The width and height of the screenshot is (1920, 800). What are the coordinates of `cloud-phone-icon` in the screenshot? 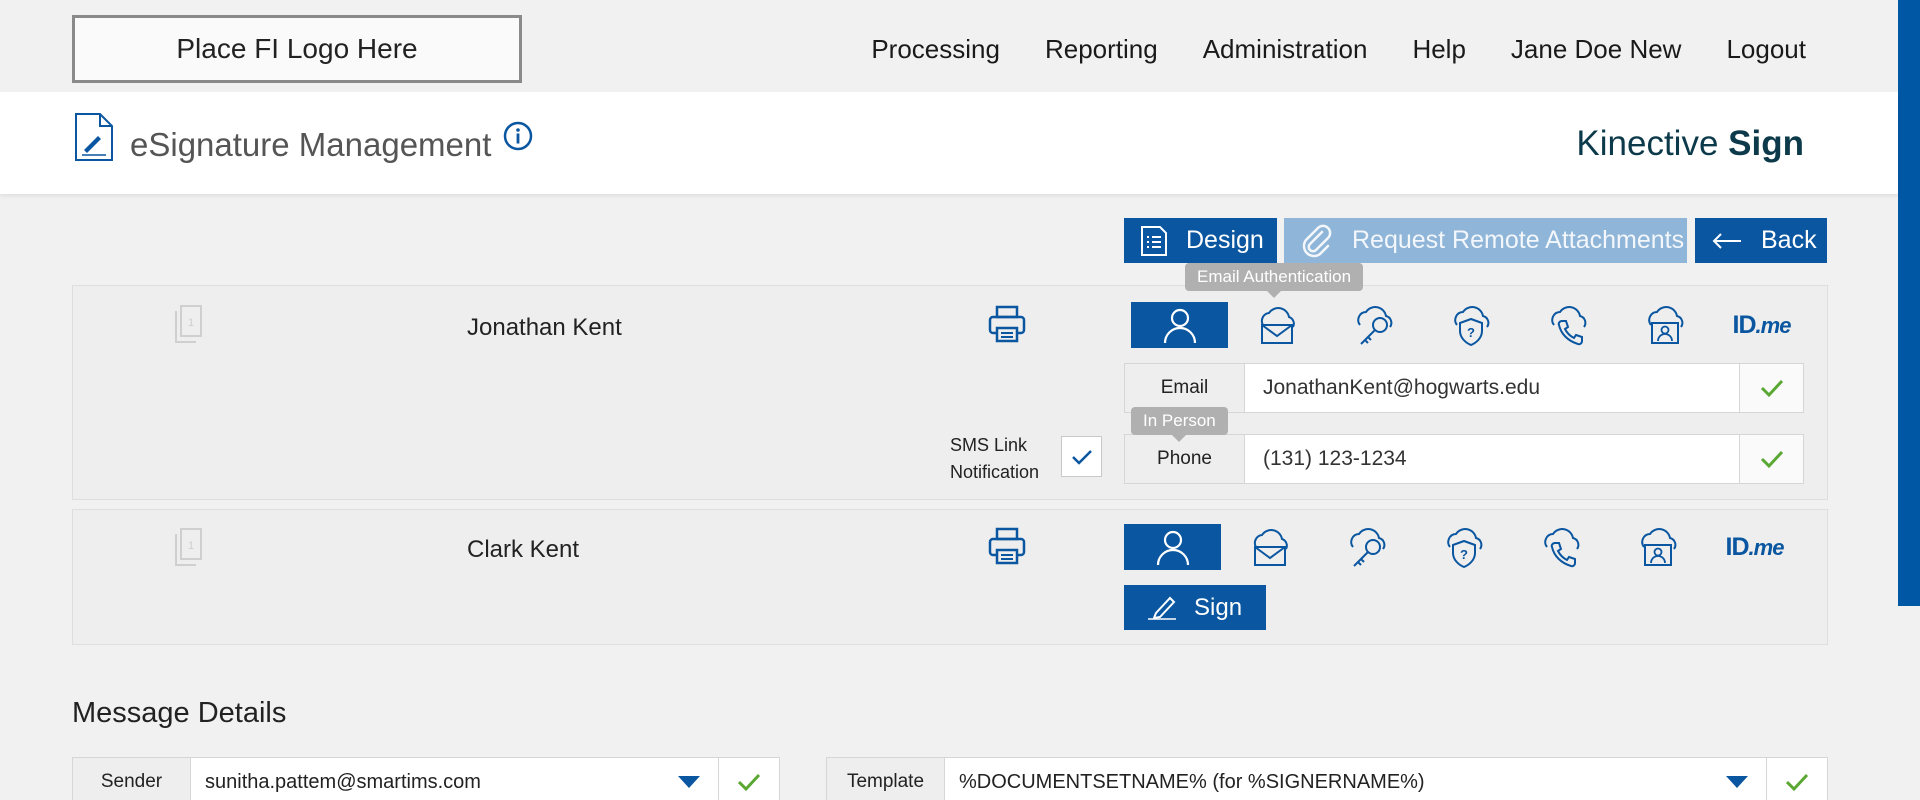 It's located at (1568, 326).